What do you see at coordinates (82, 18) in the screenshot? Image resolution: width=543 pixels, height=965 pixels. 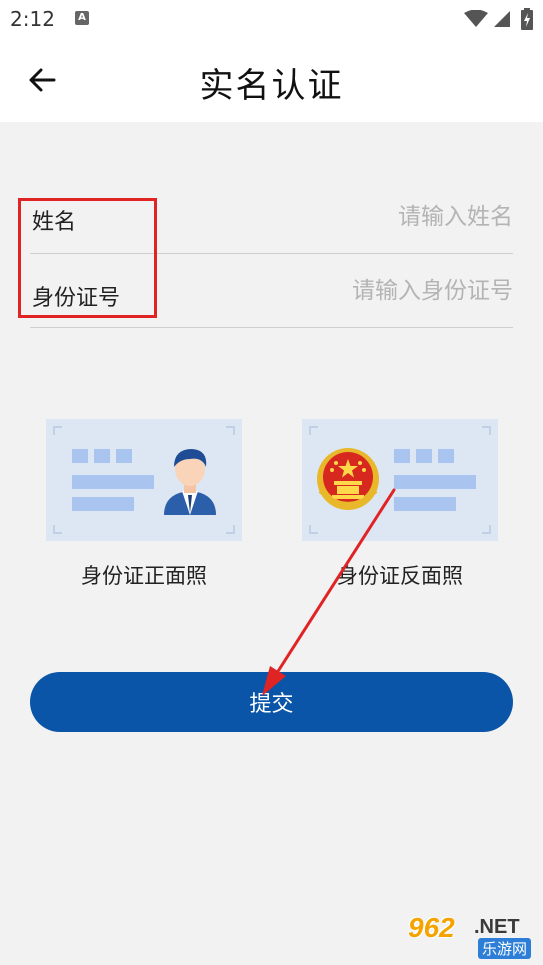 I see `notification-a-icon: A` at bounding box center [82, 18].